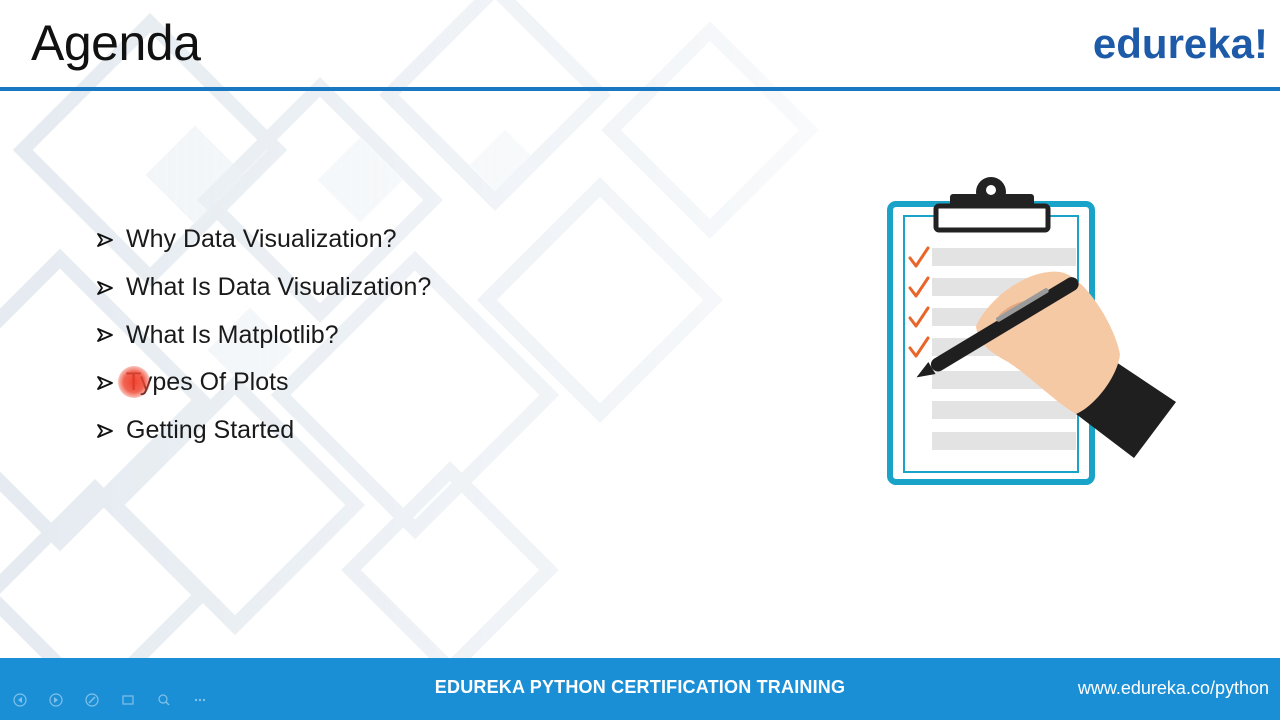  What do you see at coordinates (640, 89) in the screenshot?
I see `header-divider` at bounding box center [640, 89].